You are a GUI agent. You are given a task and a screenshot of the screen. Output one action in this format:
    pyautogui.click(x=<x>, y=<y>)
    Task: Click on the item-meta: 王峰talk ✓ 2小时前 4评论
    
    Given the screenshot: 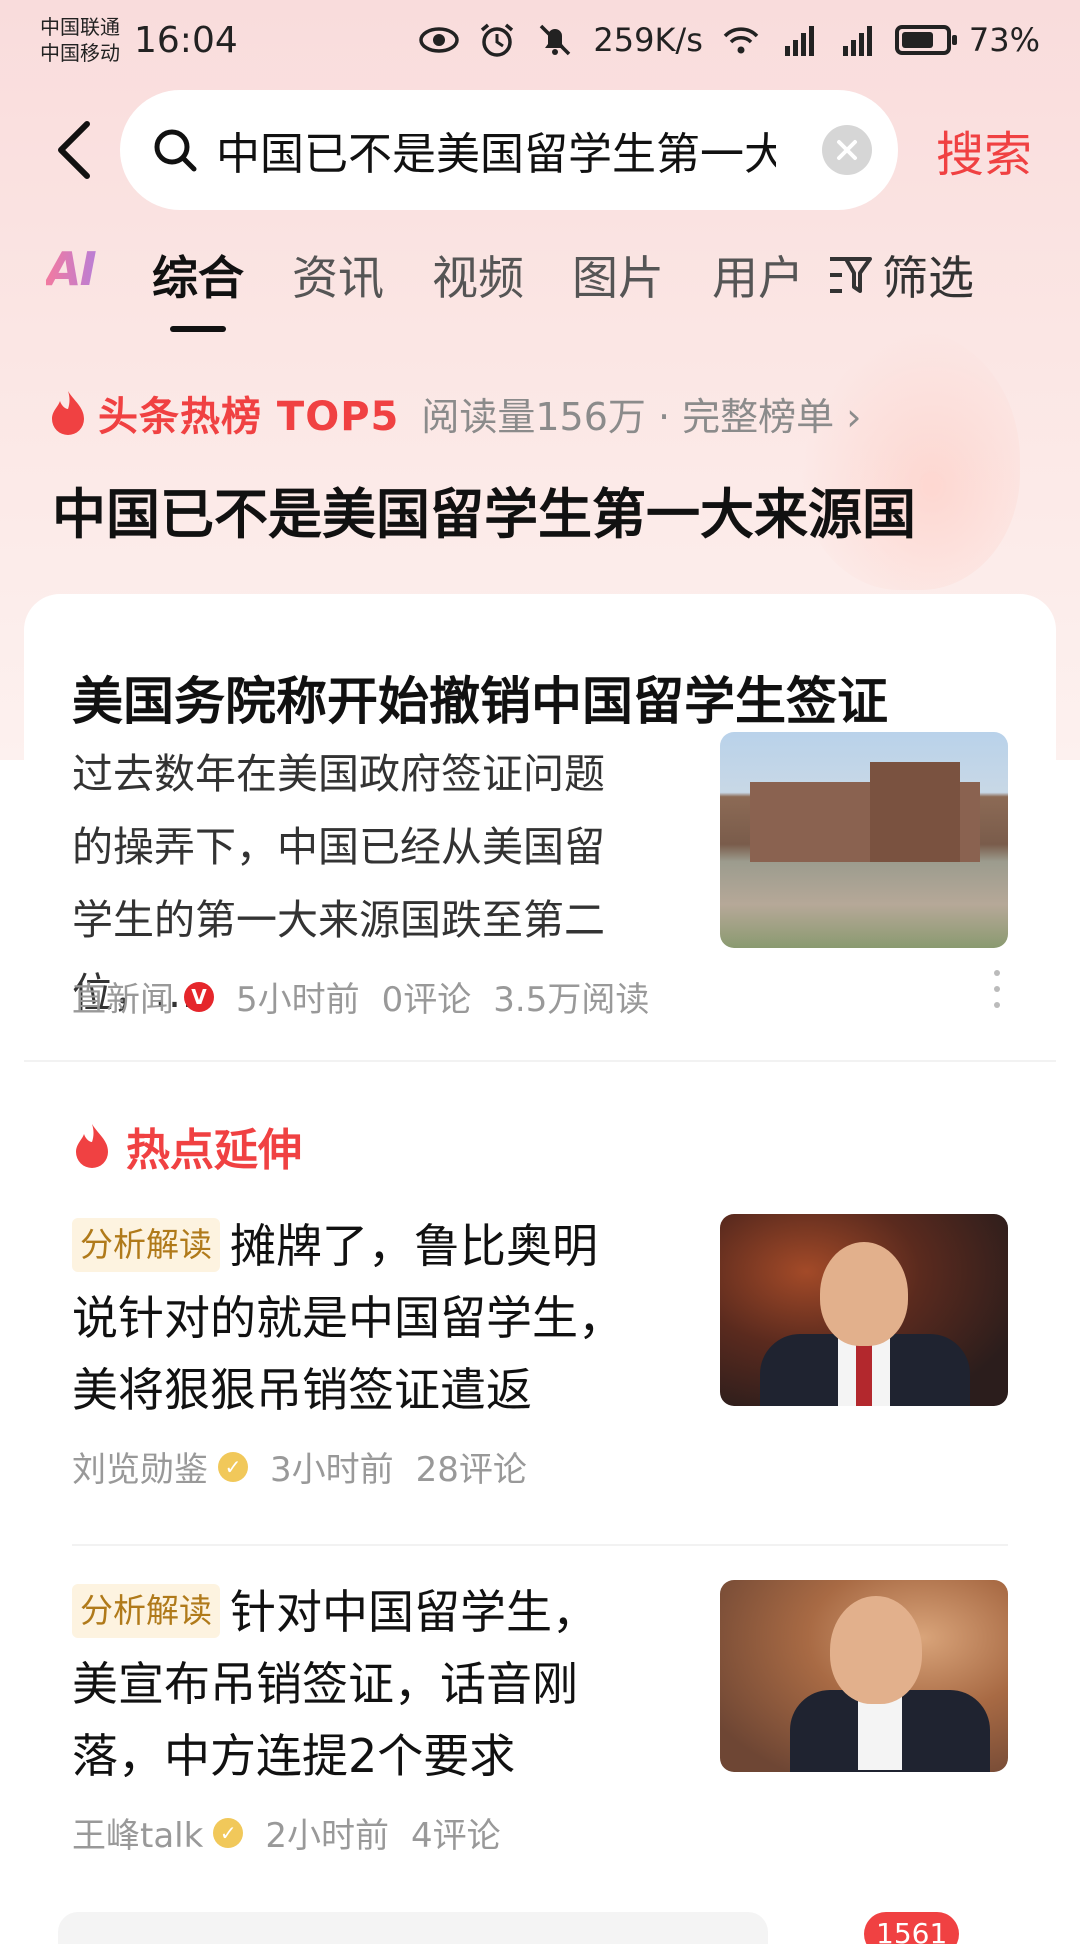 What is the action you would take?
    pyautogui.click(x=286, y=1832)
    